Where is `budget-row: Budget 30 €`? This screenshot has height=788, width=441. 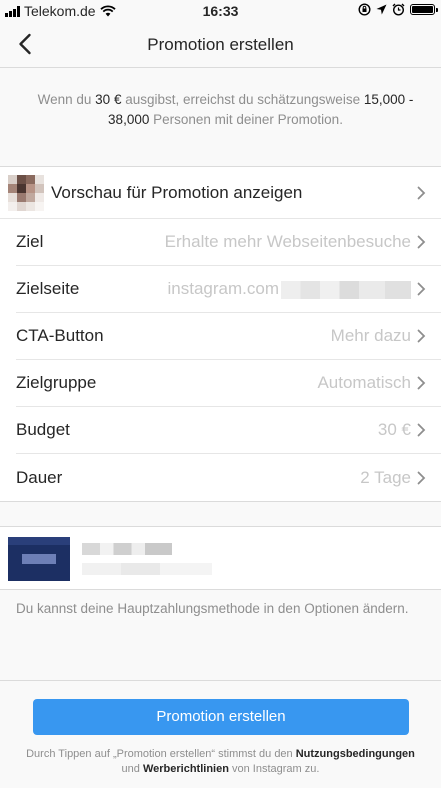 budget-row: Budget 30 € is located at coordinates (228, 430).